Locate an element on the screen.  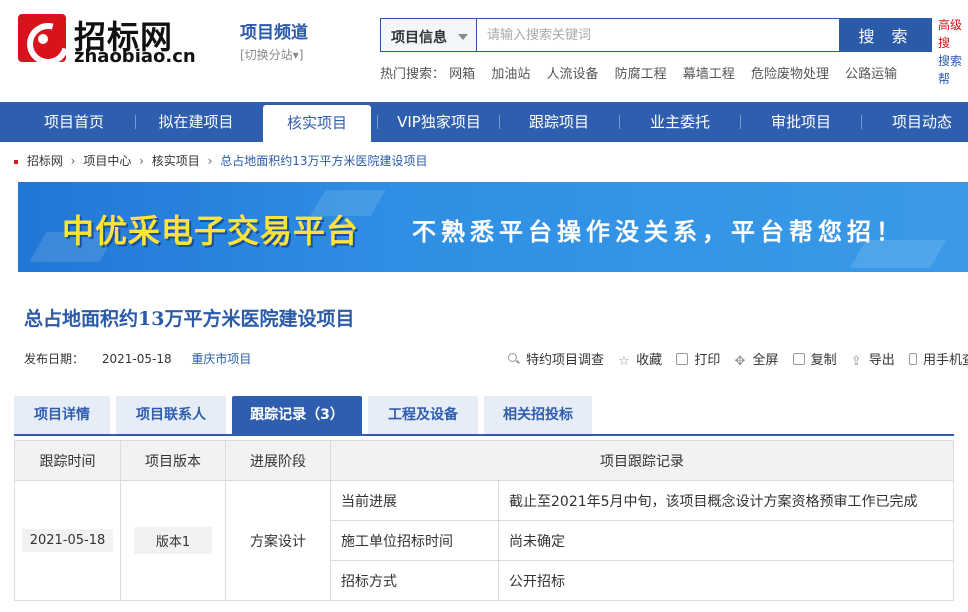
printer-icon is located at coordinates (682, 359).